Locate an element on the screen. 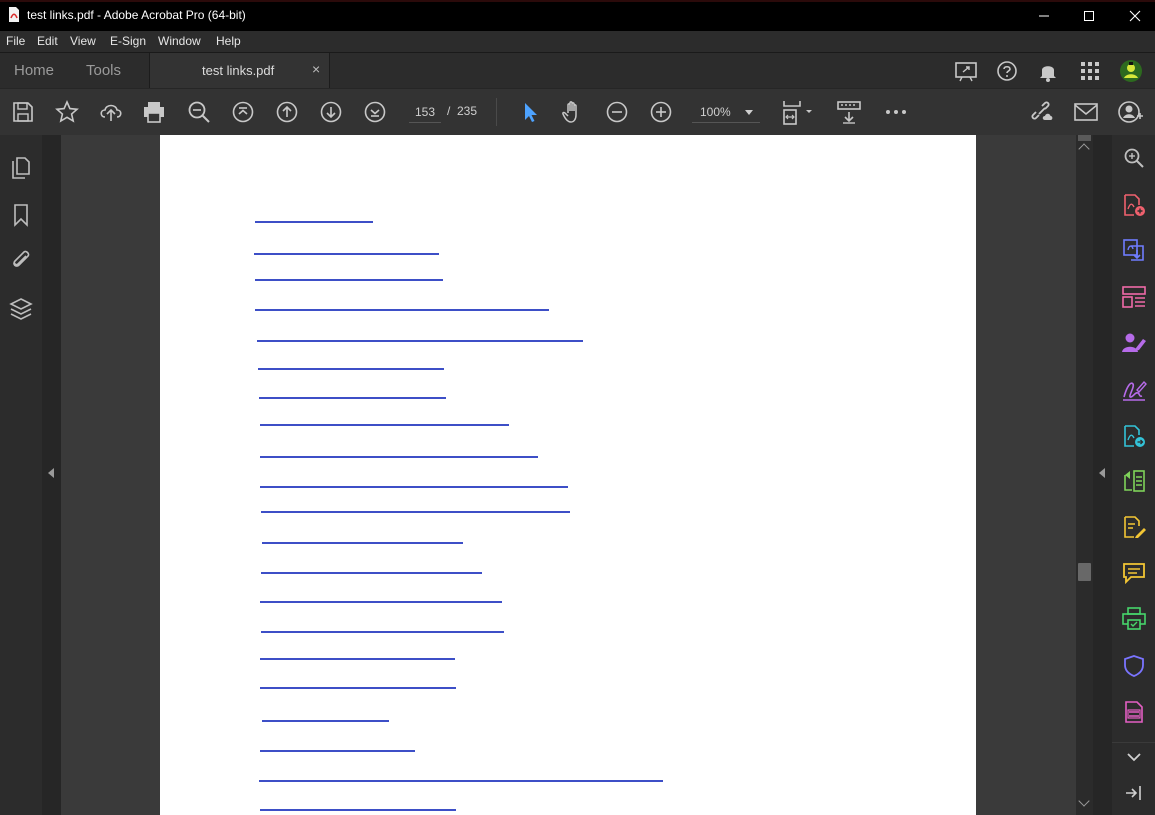  compare-files-button is located at coordinates (1134, 481).